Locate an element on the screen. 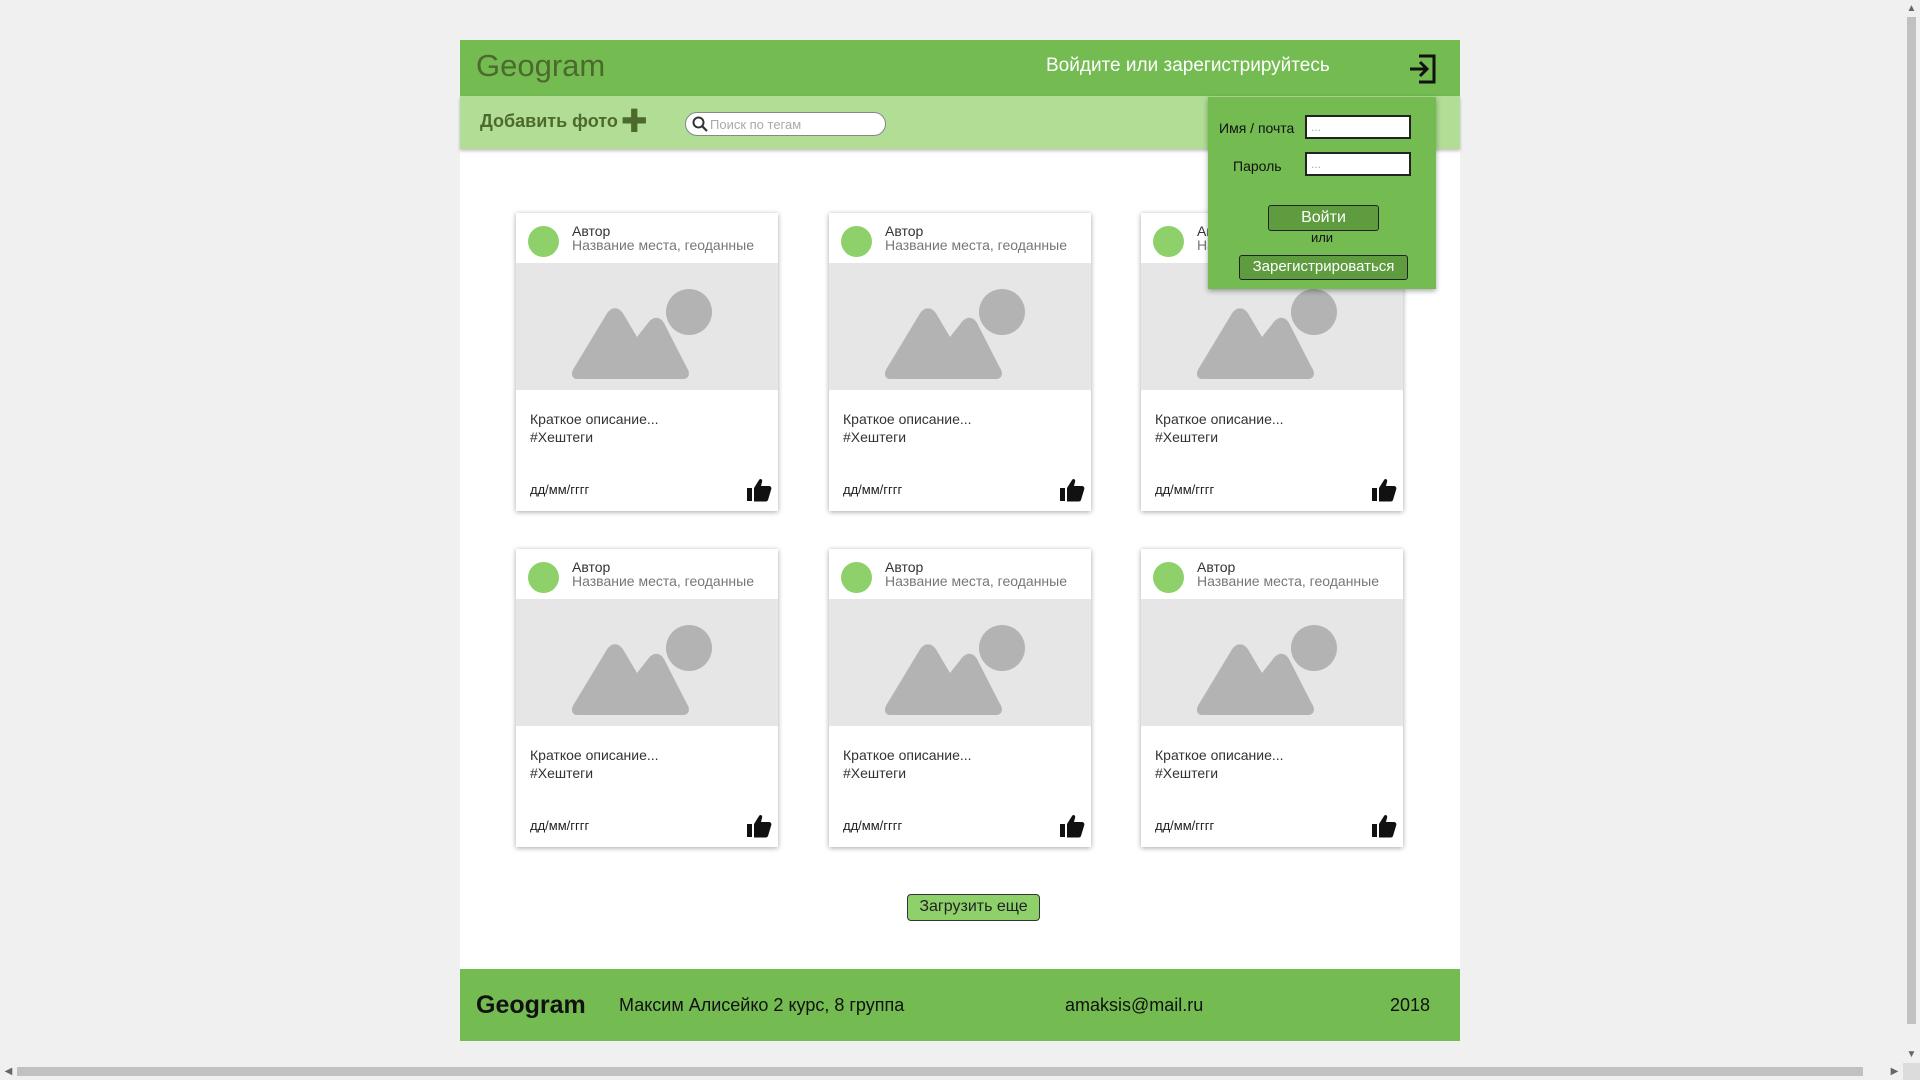 The width and height of the screenshot is (1920, 1080). search-input is located at coordinates (795, 124).